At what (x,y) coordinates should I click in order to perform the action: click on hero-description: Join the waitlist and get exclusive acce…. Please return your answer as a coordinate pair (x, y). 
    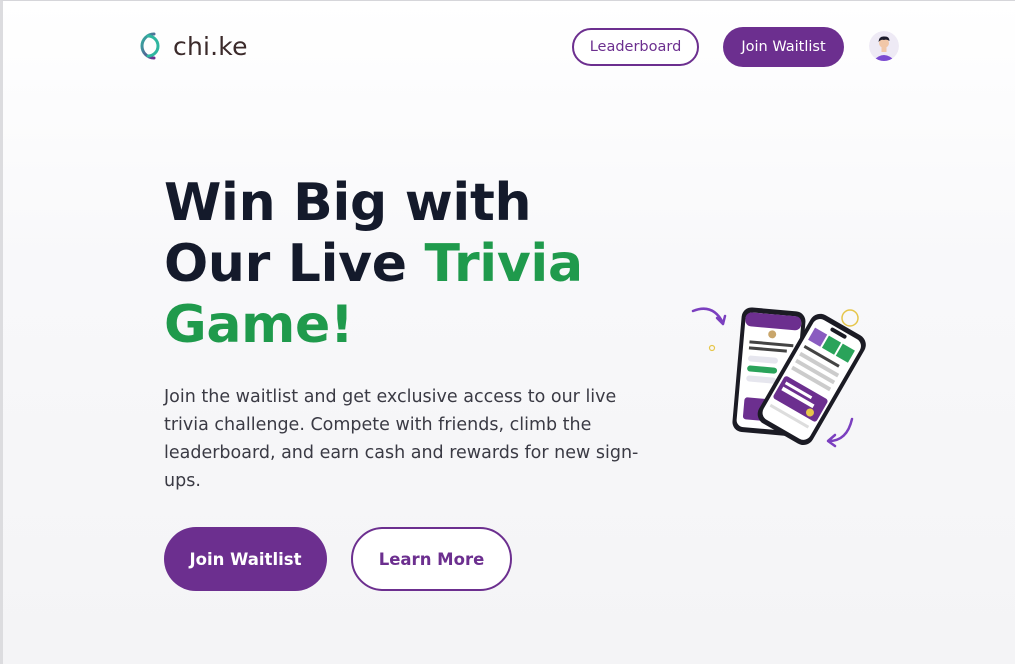
    Looking at the image, I should click on (401, 439).